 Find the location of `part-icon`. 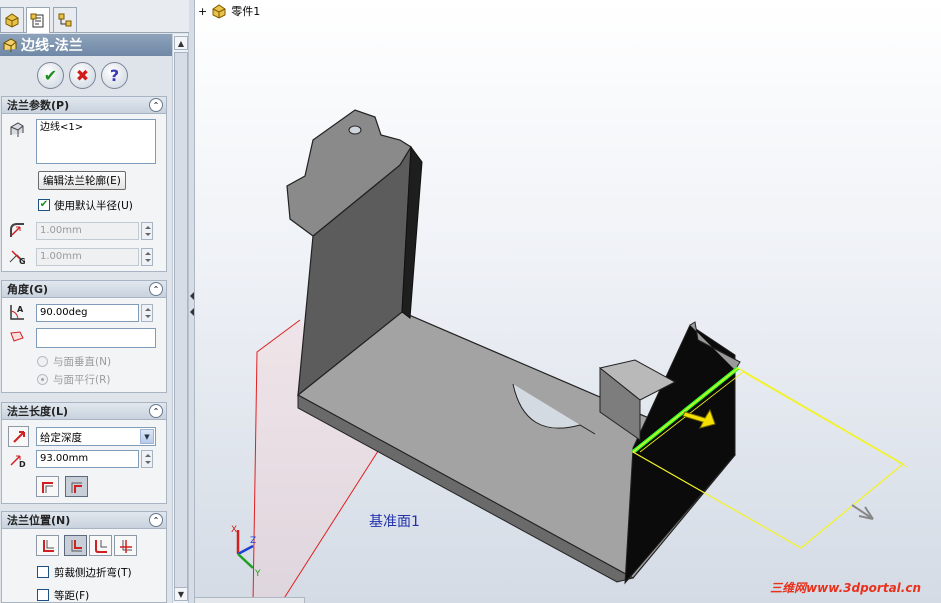

part-icon is located at coordinates (12, 20).